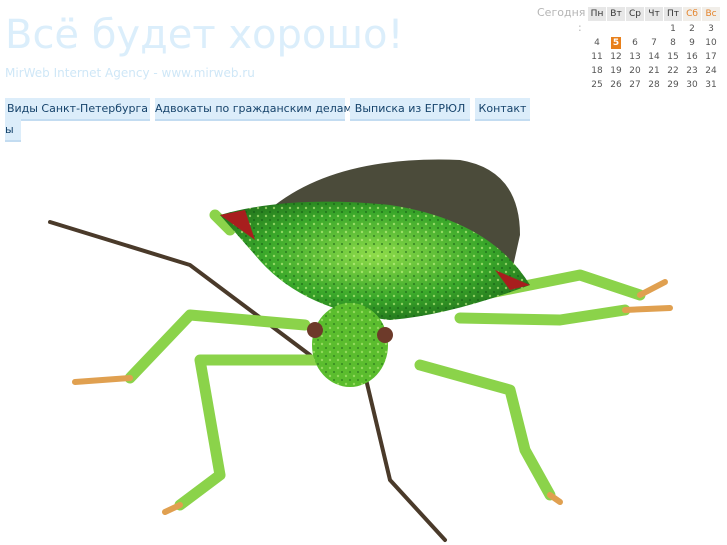 The height and width of the screenshot is (545, 727). Describe the element at coordinates (597, 70) in the screenshot. I see `calendar-day: 18` at that location.